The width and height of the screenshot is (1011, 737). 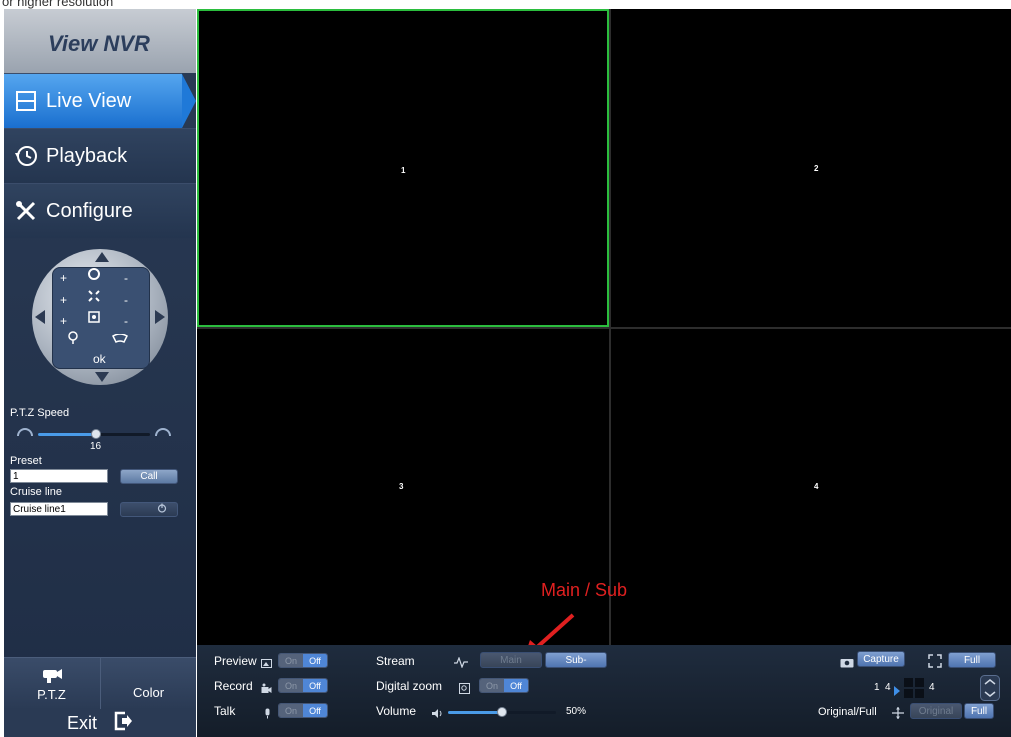 I want to click on volume-fill, so click(x=475, y=712).